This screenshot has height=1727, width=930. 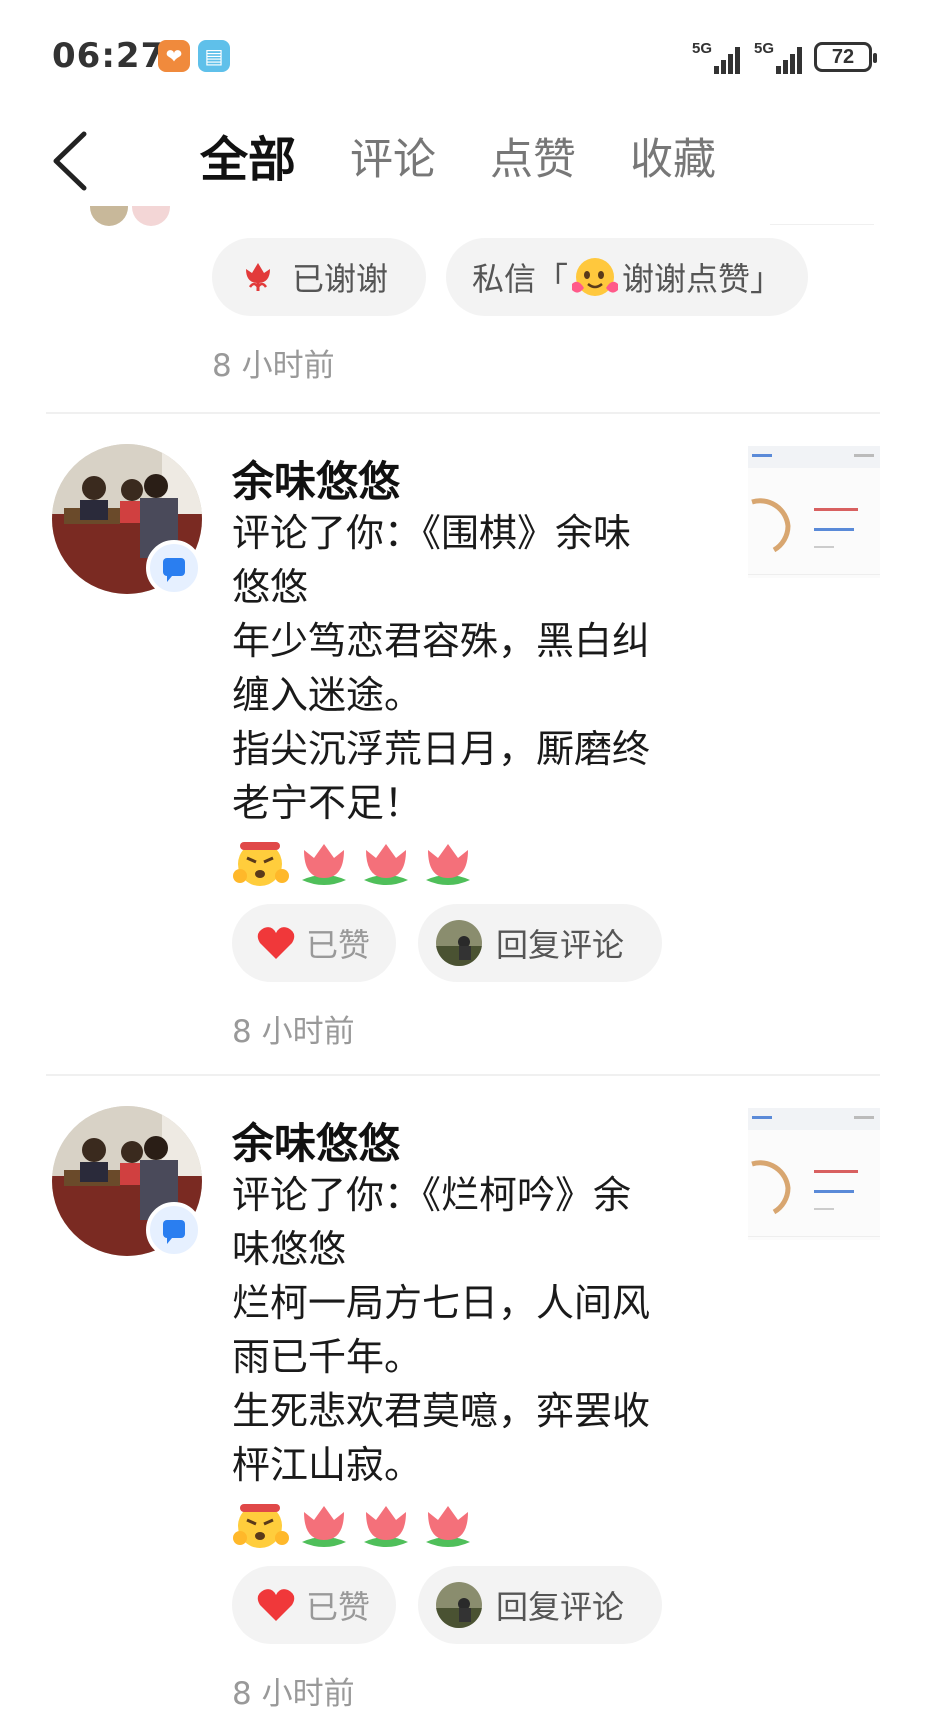 What do you see at coordinates (214, 56) in the screenshot?
I see `reader-app-icon: ▤` at bounding box center [214, 56].